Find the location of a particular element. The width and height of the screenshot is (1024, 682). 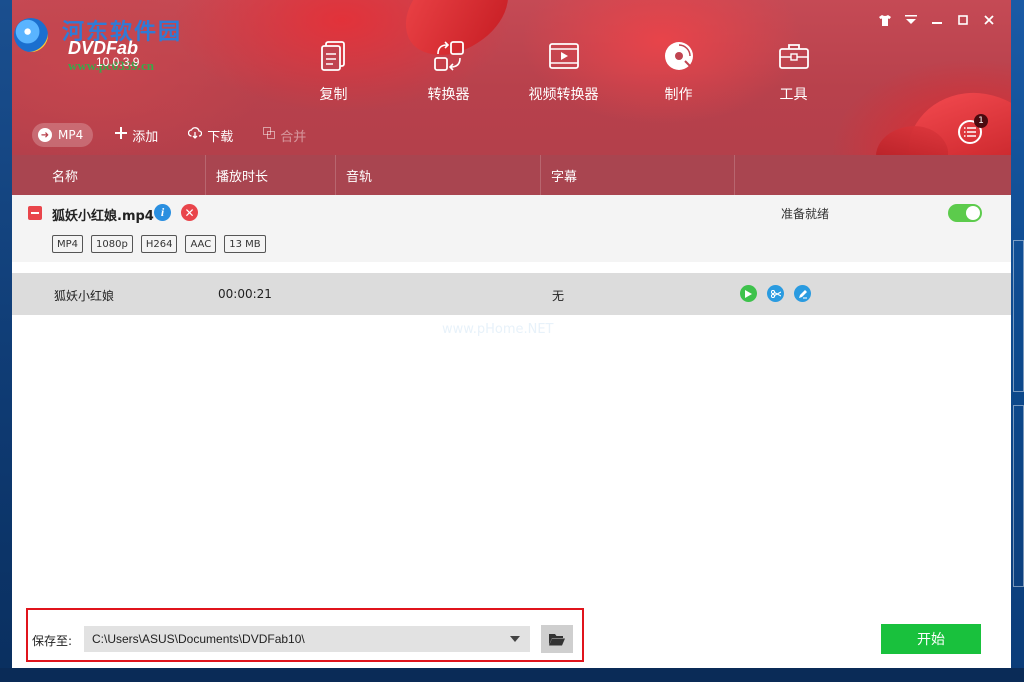

toolbox-icon is located at coordinates (794, 56).